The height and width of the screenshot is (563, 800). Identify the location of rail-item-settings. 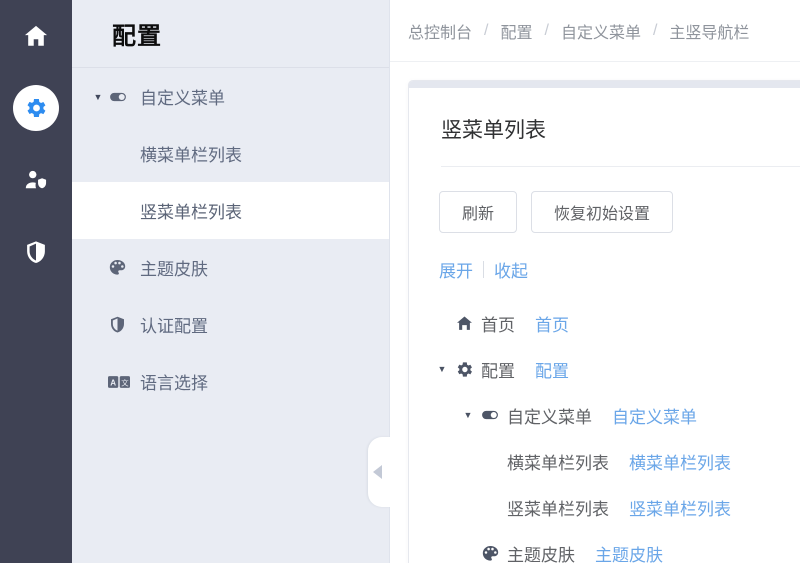
(36, 108).